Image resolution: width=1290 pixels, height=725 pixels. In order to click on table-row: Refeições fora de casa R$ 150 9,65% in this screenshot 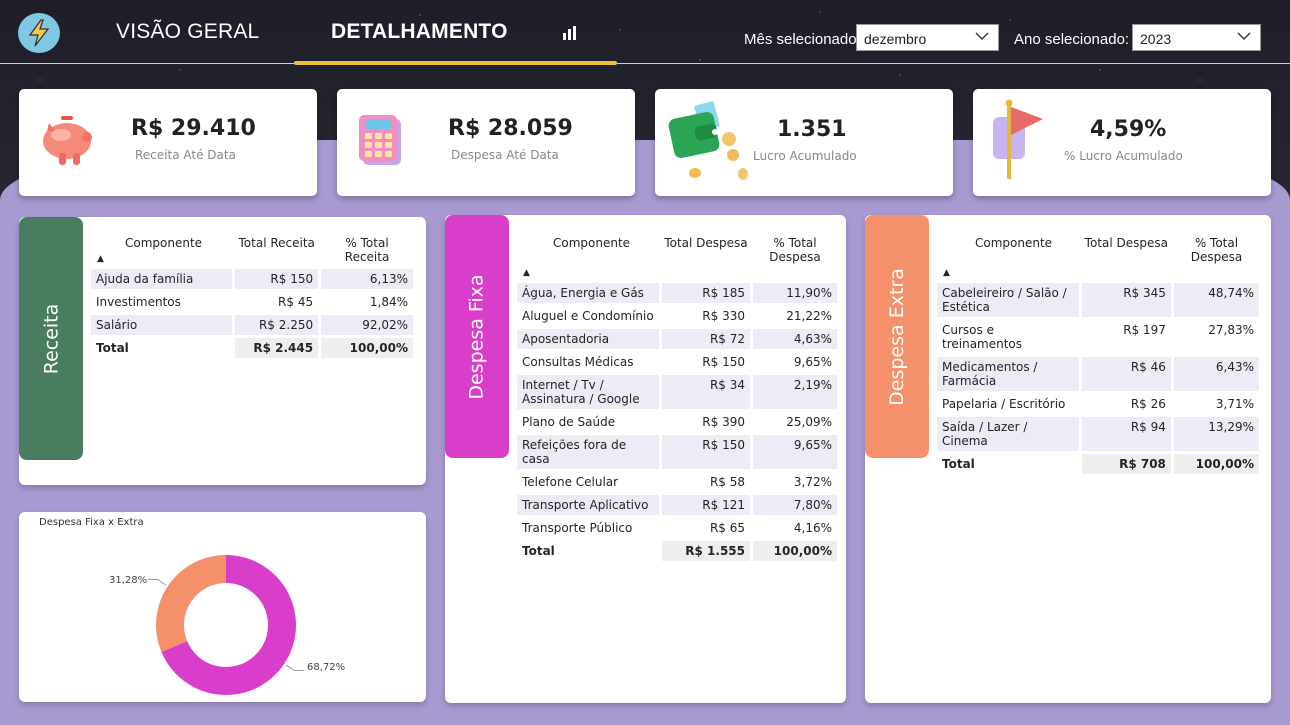, I will do `click(677, 452)`.